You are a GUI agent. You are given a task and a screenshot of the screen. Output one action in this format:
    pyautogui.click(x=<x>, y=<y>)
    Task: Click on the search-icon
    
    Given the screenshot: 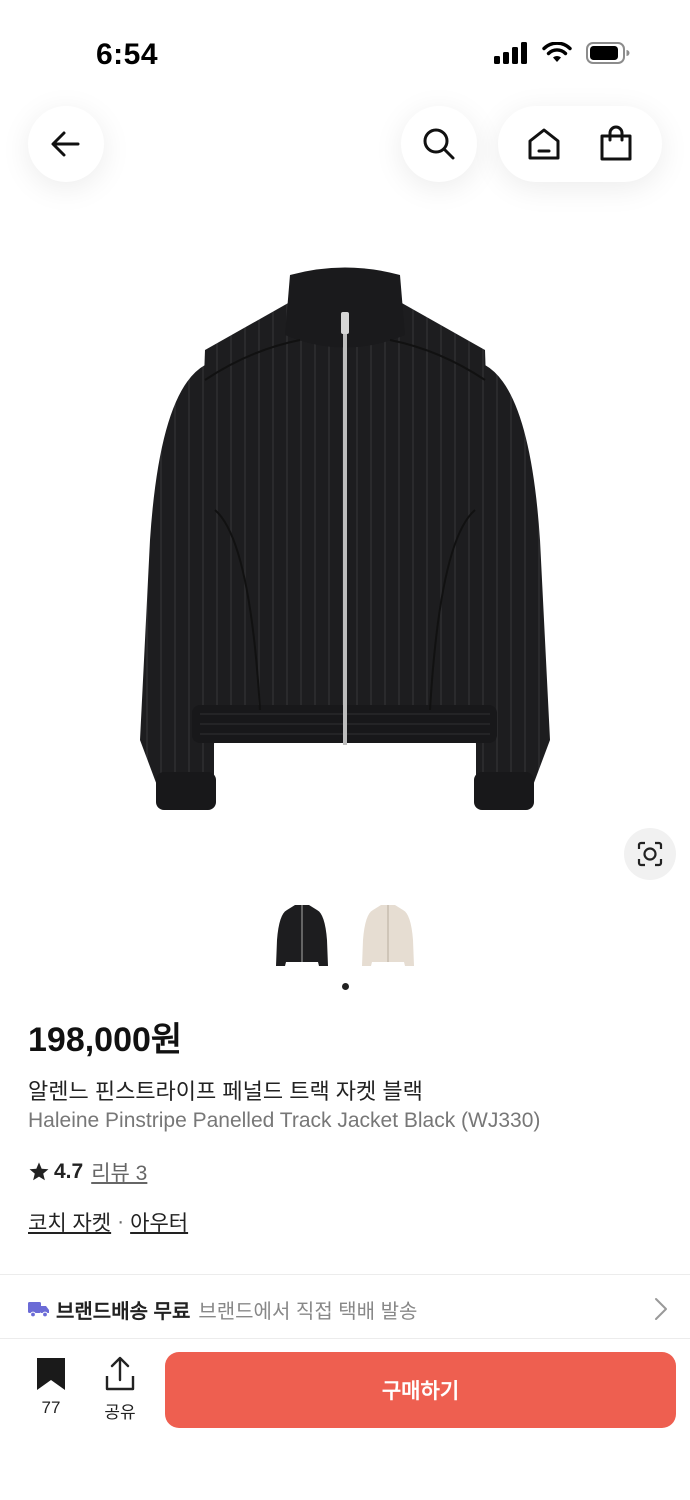 What is the action you would take?
    pyautogui.click(x=439, y=144)
    